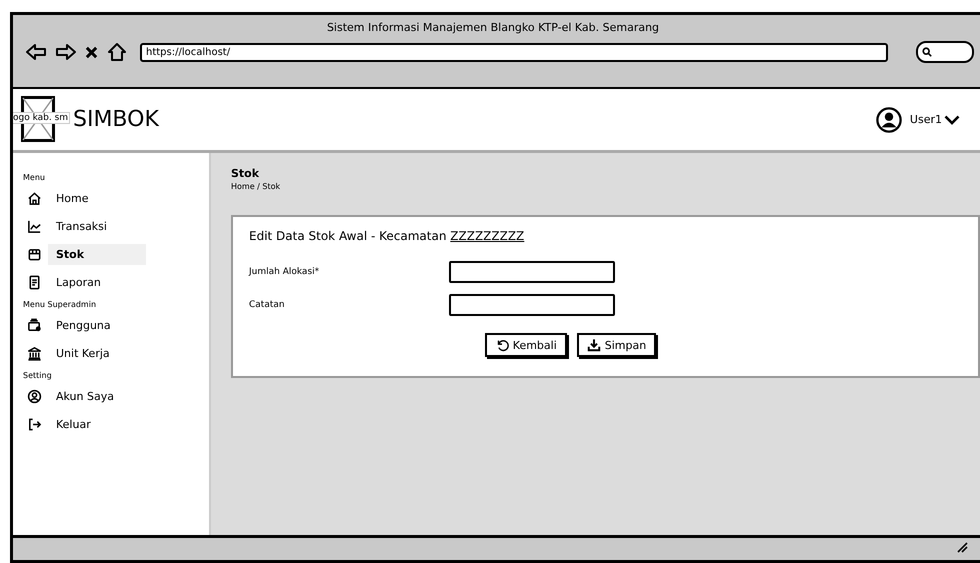 Image resolution: width=980 pixels, height=563 pixels. Describe the element at coordinates (97, 325) in the screenshot. I see `sidebar-item: Pengguna` at that location.